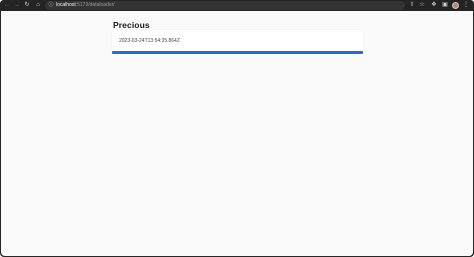 The image size is (474, 257). What do you see at coordinates (131, 25) in the screenshot?
I see `page-title: Precious` at bounding box center [131, 25].